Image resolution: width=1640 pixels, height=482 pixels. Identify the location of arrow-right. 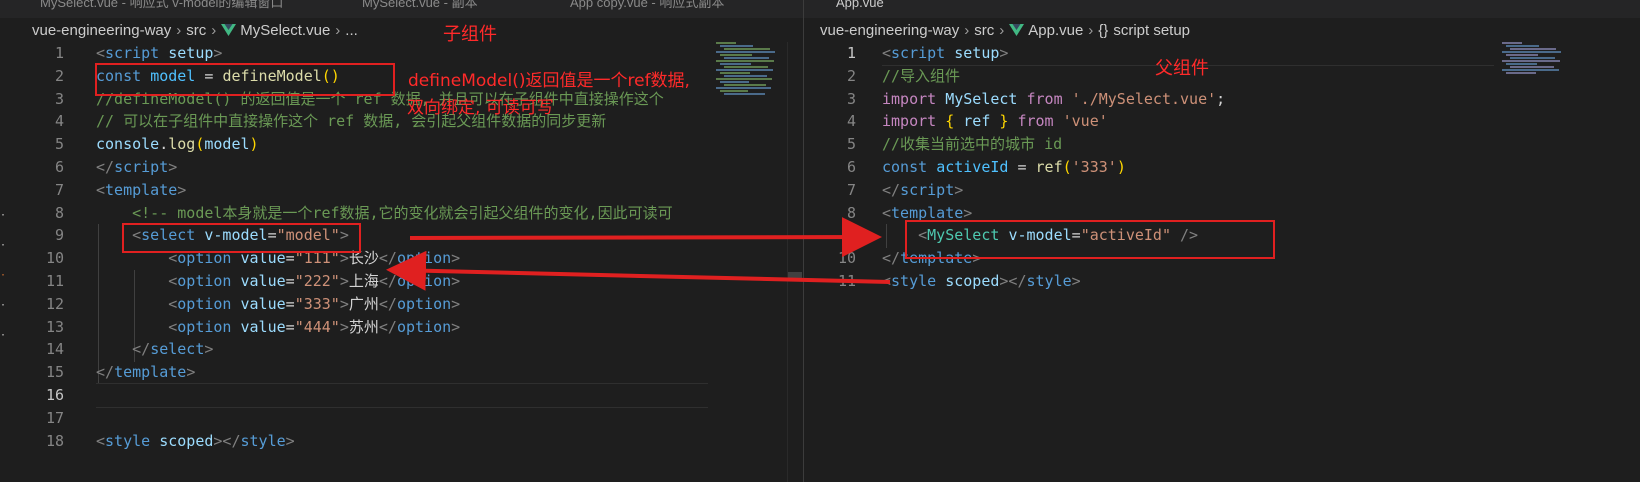
(645, 237).